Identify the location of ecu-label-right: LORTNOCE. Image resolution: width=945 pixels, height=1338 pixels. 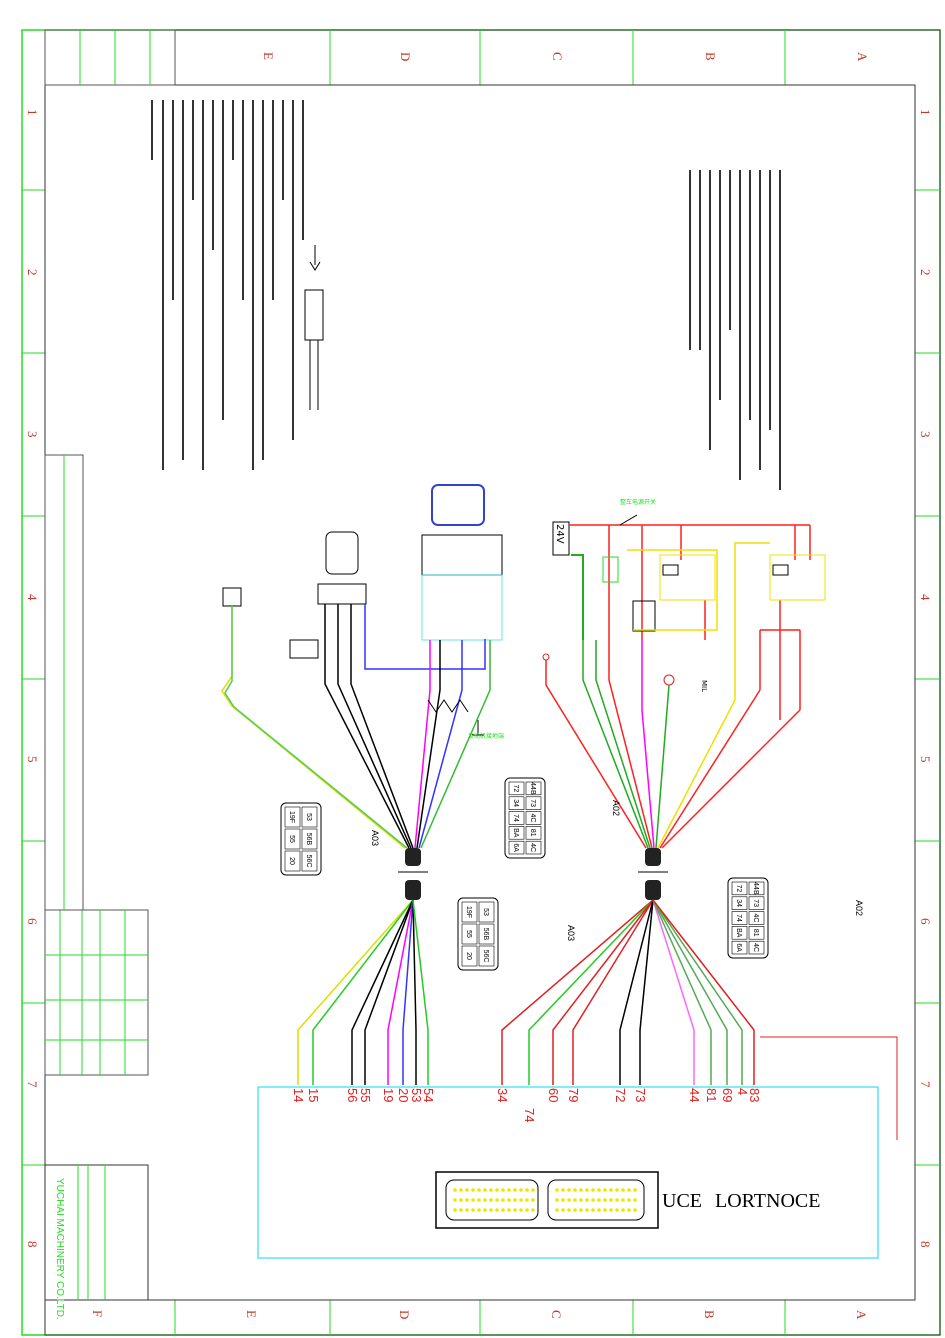
(767, 1201).